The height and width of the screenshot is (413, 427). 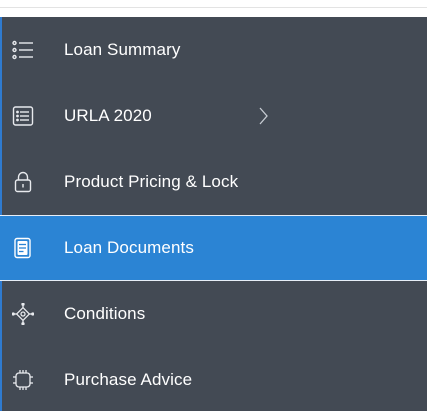 What do you see at coordinates (23, 50) in the screenshot?
I see `list-icon` at bounding box center [23, 50].